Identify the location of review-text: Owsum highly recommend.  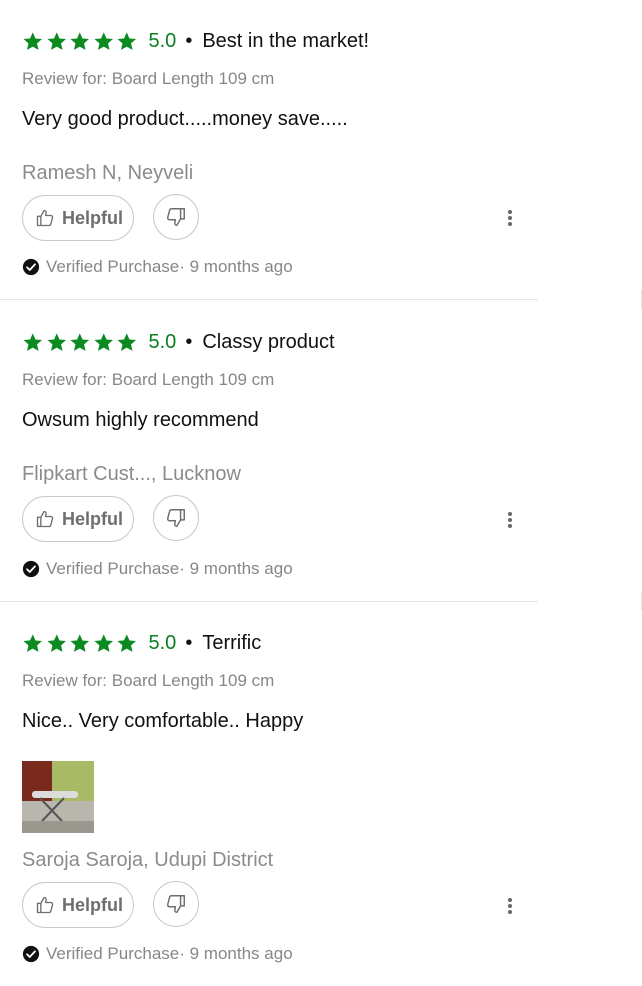
(140, 420).